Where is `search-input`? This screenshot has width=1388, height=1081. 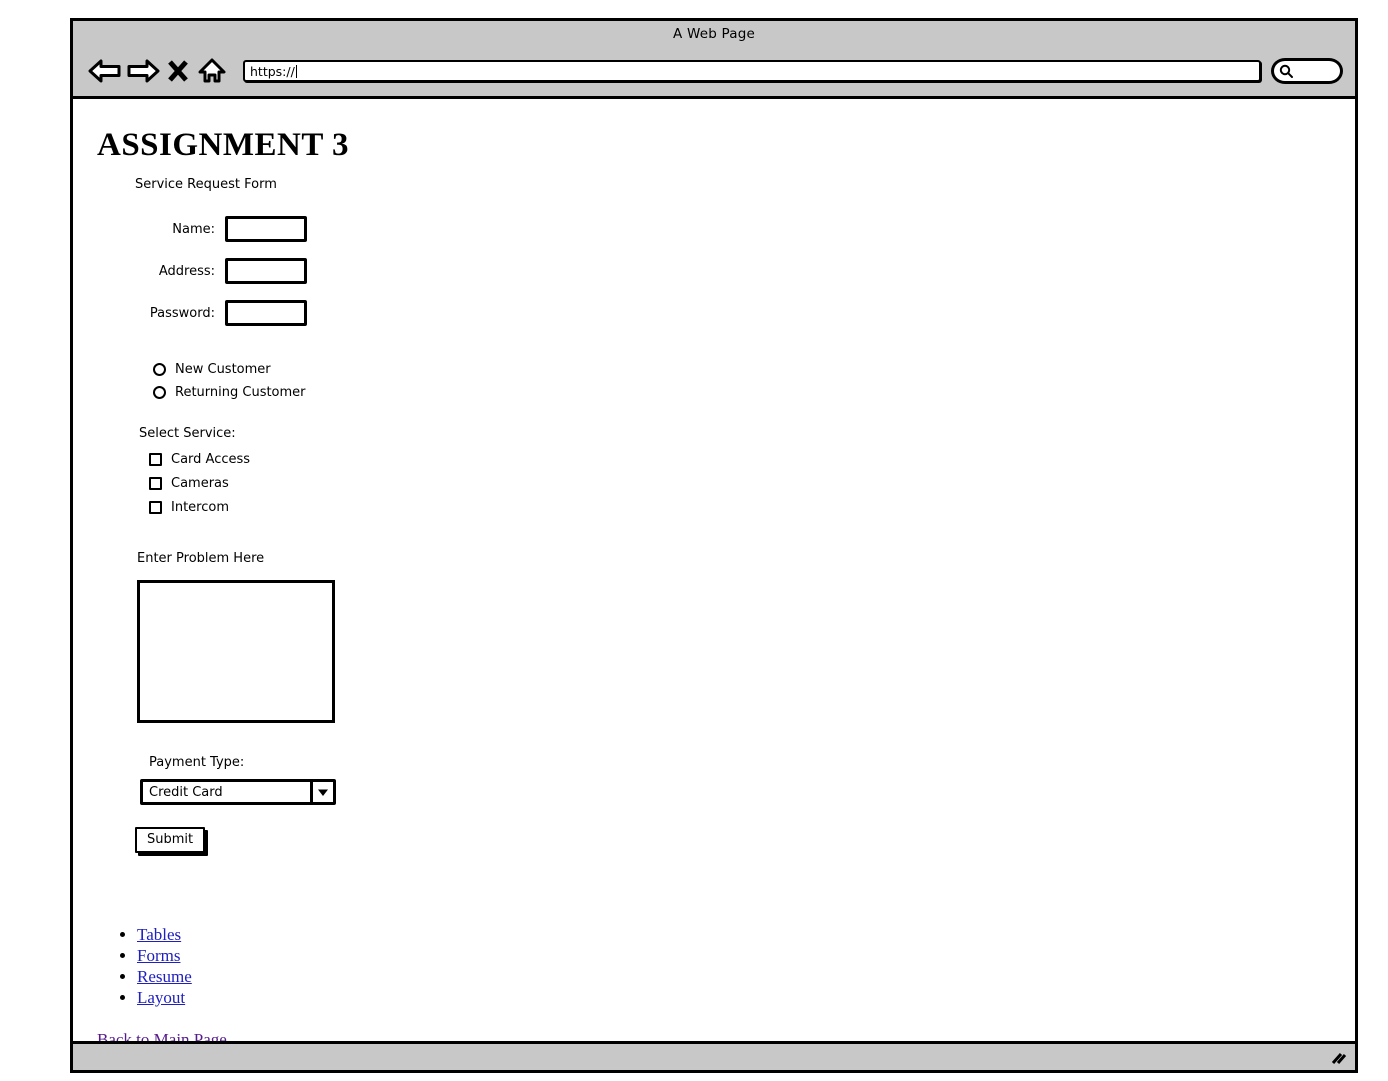 search-input is located at coordinates (1307, 71).